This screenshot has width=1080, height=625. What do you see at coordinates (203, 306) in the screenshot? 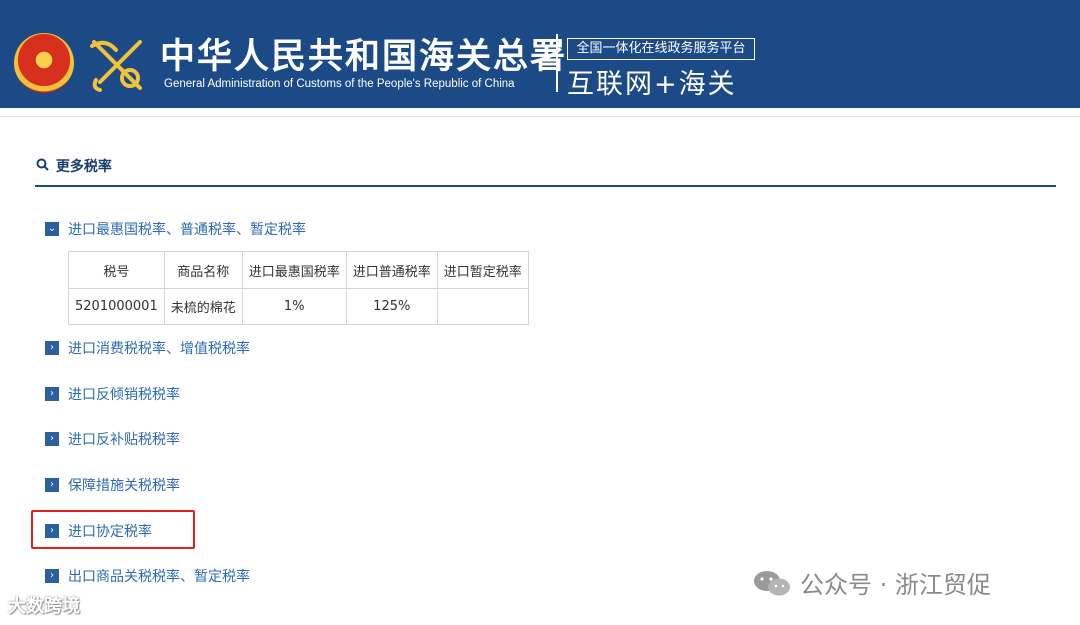
I see `cell-name: 未梳的棉花` at bounding box center [203, 306].